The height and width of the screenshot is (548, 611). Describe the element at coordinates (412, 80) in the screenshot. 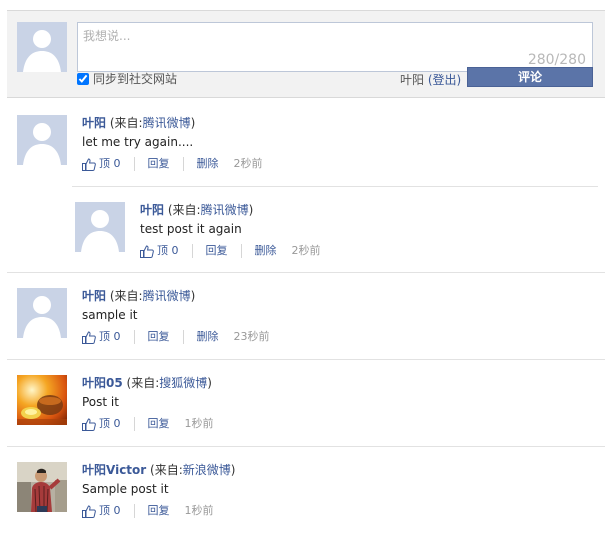

I see `logged-in-username: 叶阳` at that location.